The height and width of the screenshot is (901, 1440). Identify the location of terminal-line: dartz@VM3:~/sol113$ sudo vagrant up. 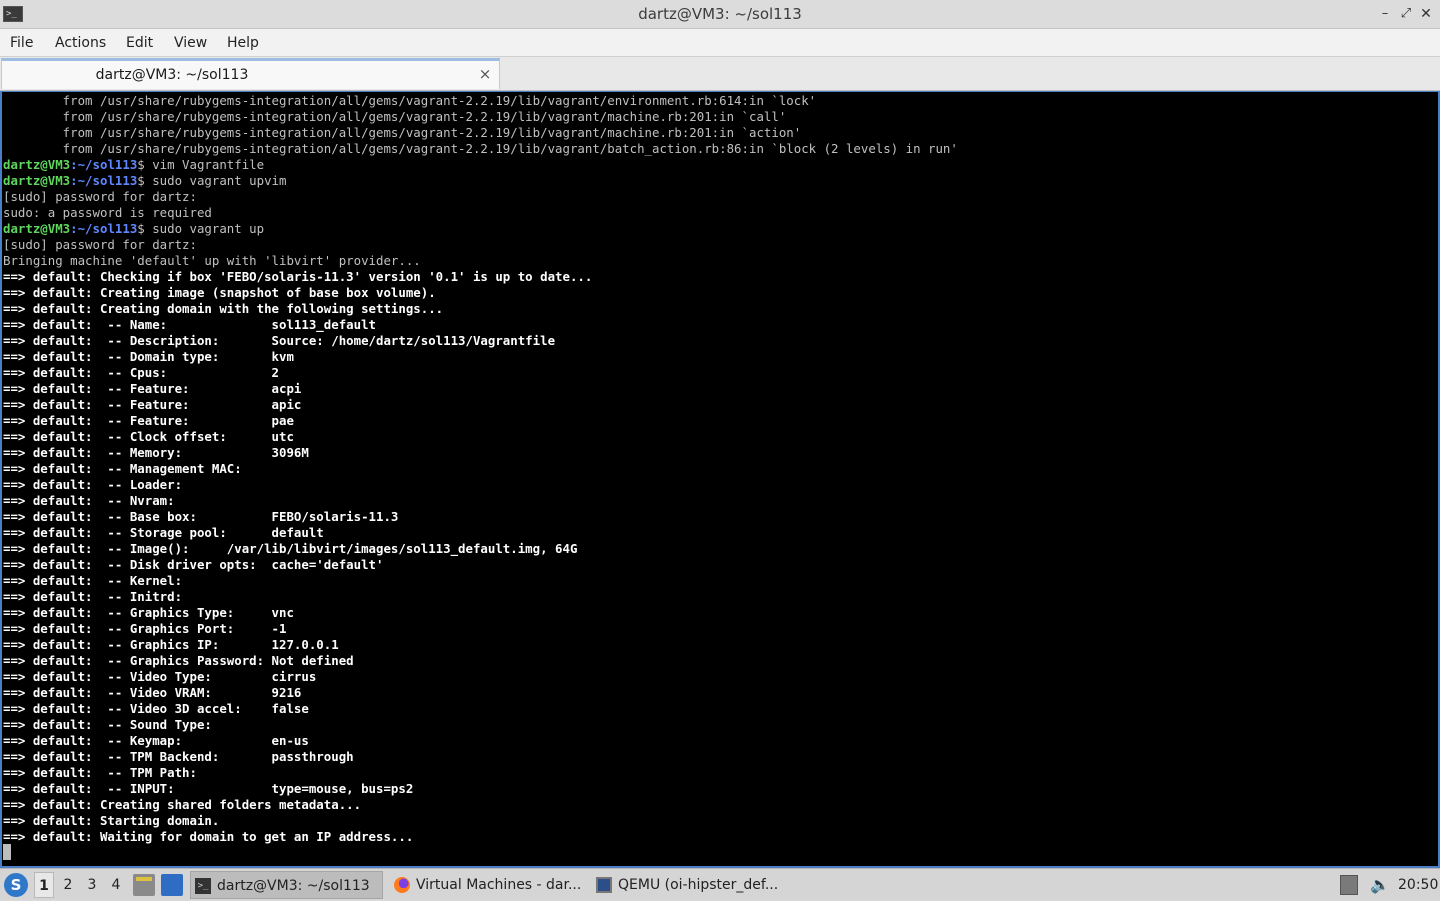
(480, 229).